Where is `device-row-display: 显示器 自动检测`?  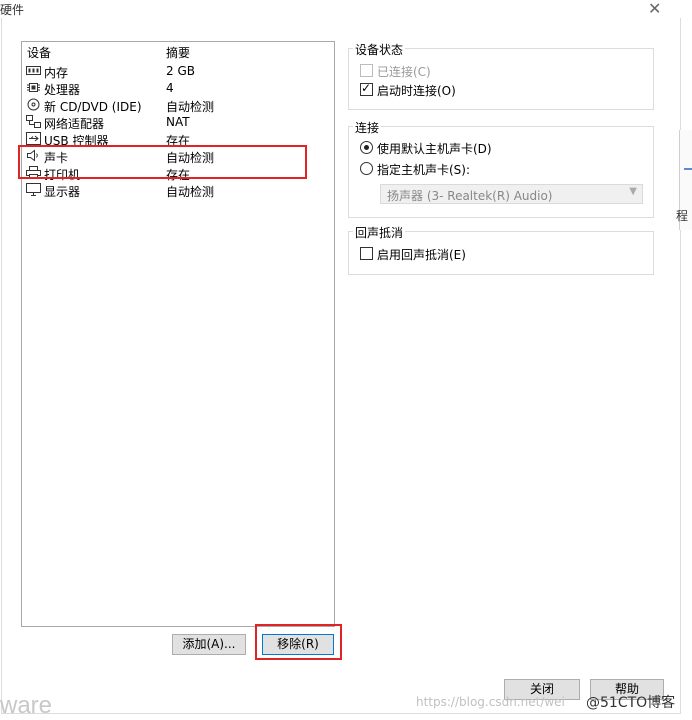 device-row-display: 显示器 自动检测 is located at coordinates (178, 190).